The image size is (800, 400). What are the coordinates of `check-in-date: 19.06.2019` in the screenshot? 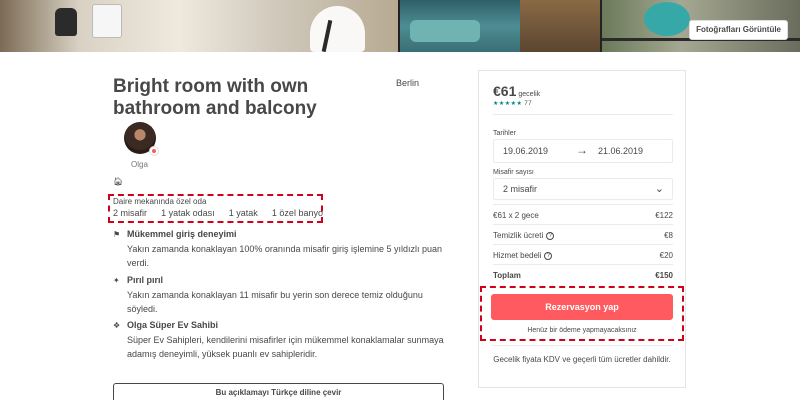 It's located at (525, 151).